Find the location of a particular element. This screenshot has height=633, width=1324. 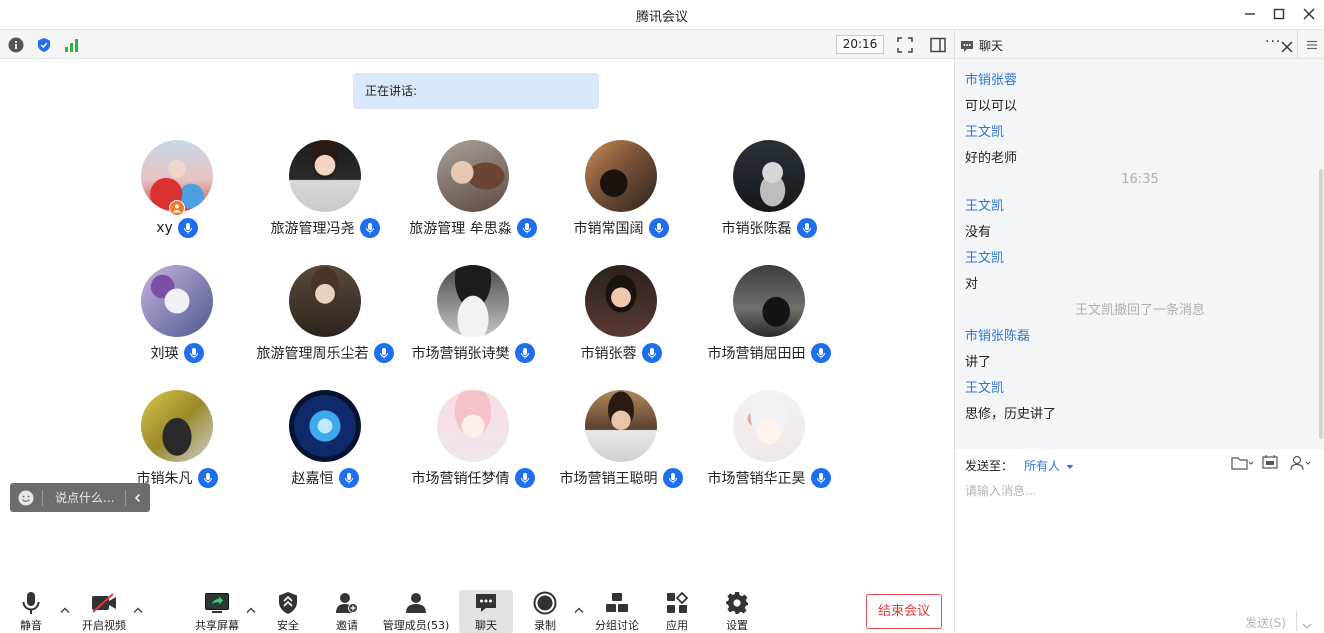

speaking-indicator: 正在讲话: is located at coordinates (476, 91).